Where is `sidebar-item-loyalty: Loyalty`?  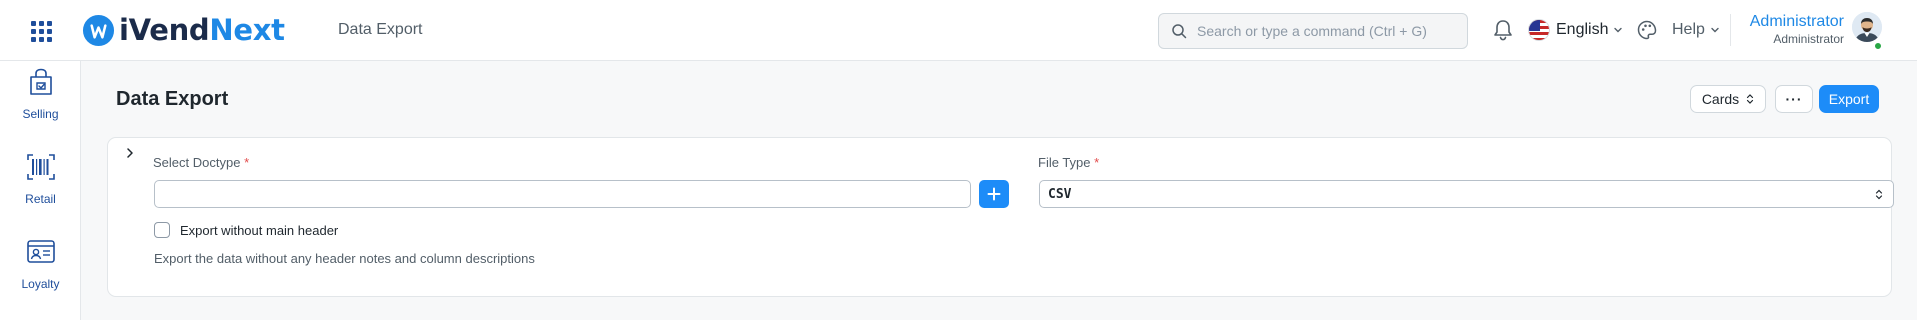 sidebar-item-loyalty: Loyalty is located at coordinates (40, 264).